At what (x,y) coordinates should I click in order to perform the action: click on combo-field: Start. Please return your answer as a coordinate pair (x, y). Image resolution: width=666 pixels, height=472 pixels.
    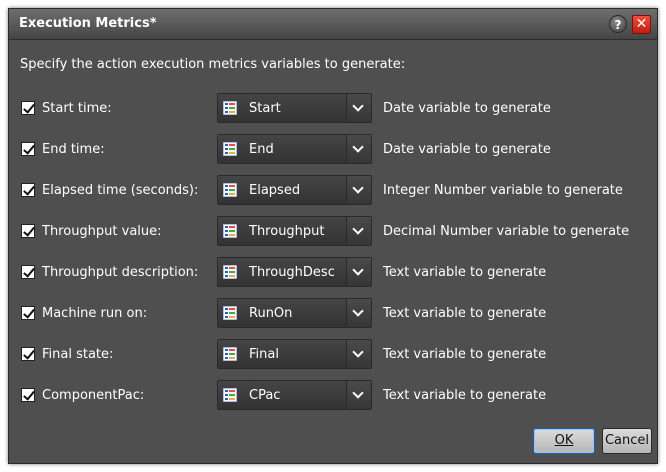
    Looking at the image, I should click on (282, 108).